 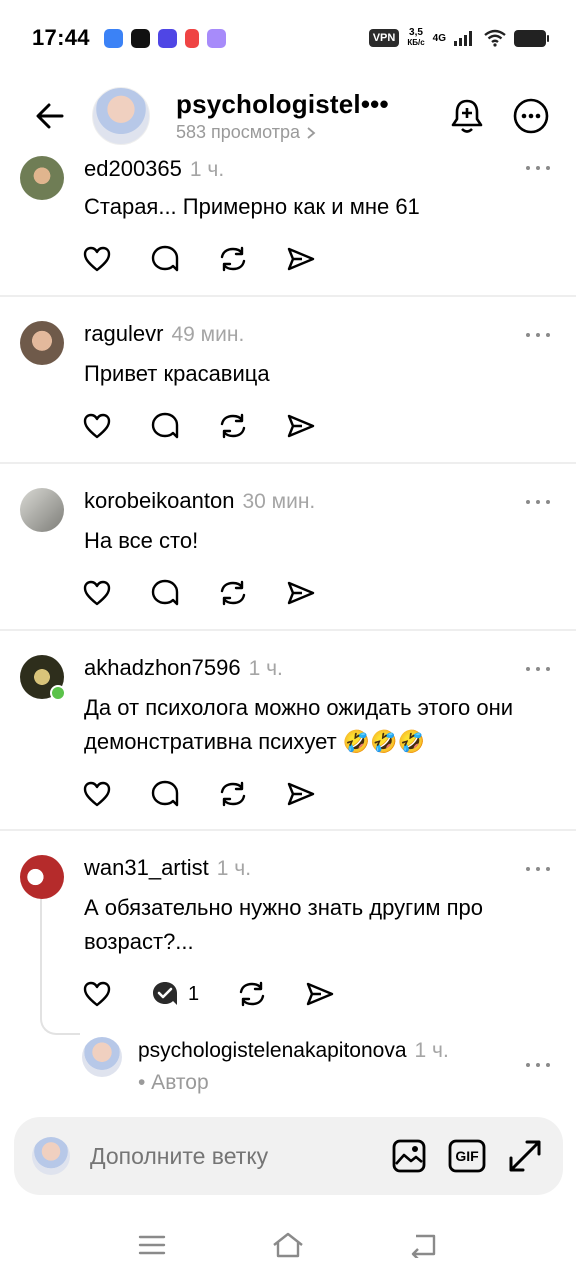 What do you see at coordinates (282, 132) in the screenshot?
I see `view-count: 583 просмотра` at bounding box center [282, 132].